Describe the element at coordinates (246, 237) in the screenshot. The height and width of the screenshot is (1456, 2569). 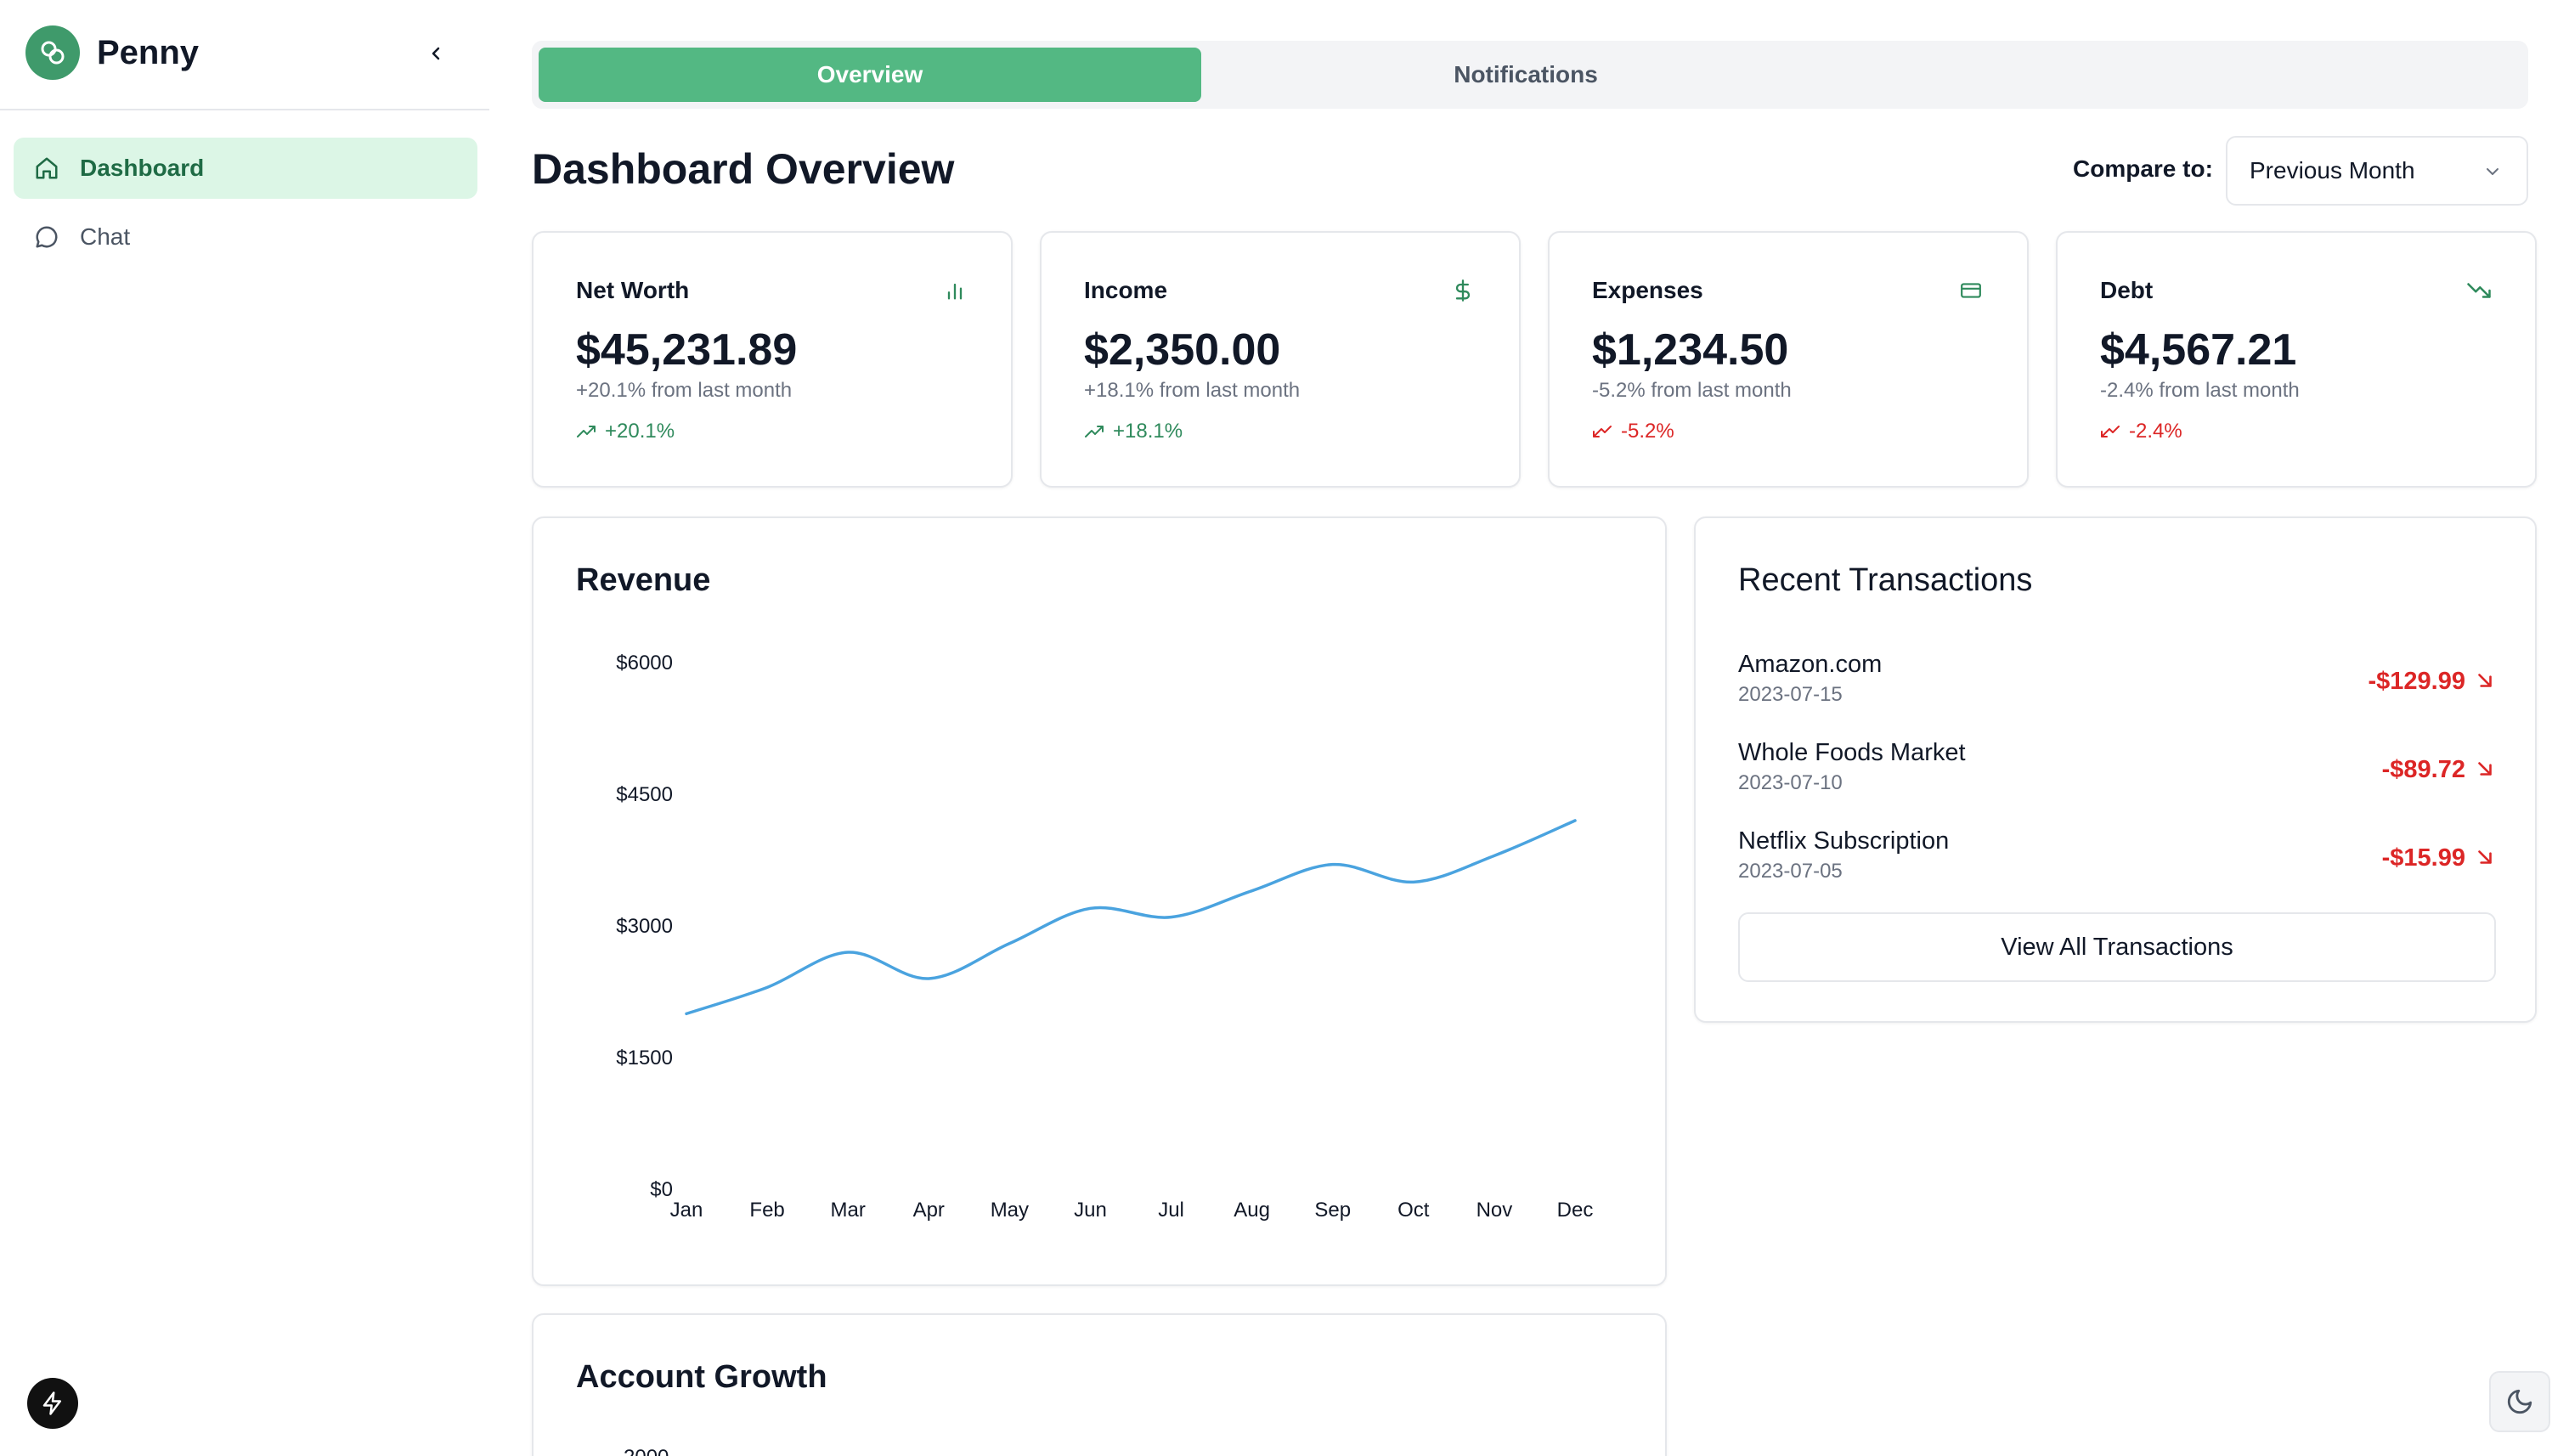
I see `sidebar-item-chat: Chat` at that location.